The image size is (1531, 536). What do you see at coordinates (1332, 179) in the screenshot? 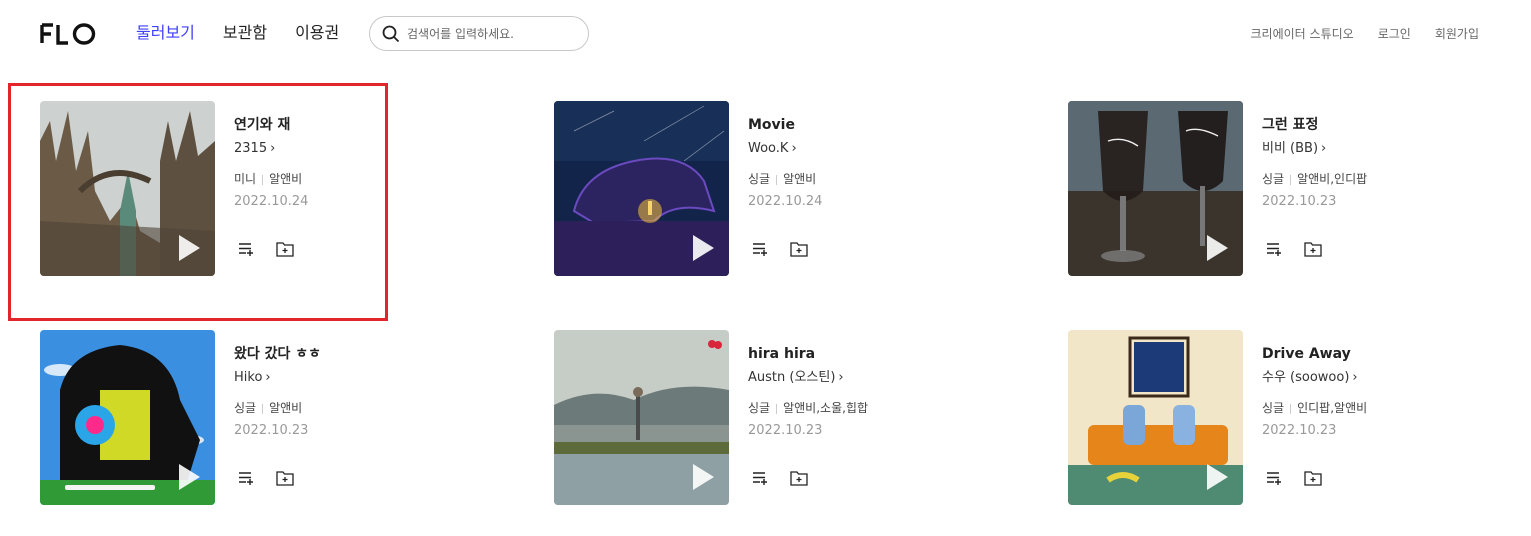
I see `album-genre: 알앤비,인디팝` at bounding box center [1332, 179].